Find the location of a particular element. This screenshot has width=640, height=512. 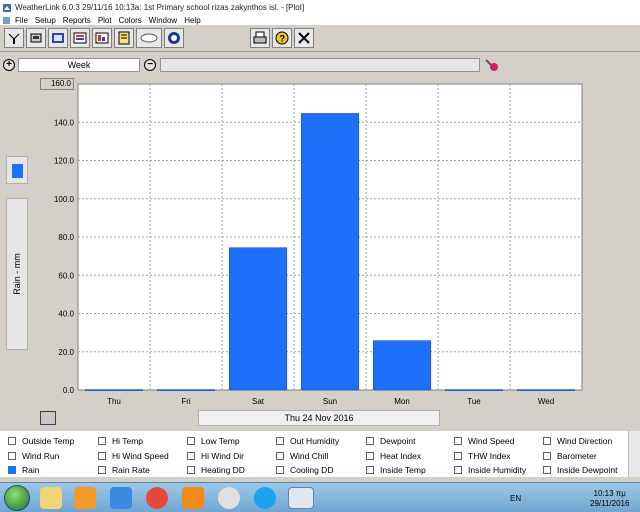

zoom-in-button: + is located at coordinates (9, 65).